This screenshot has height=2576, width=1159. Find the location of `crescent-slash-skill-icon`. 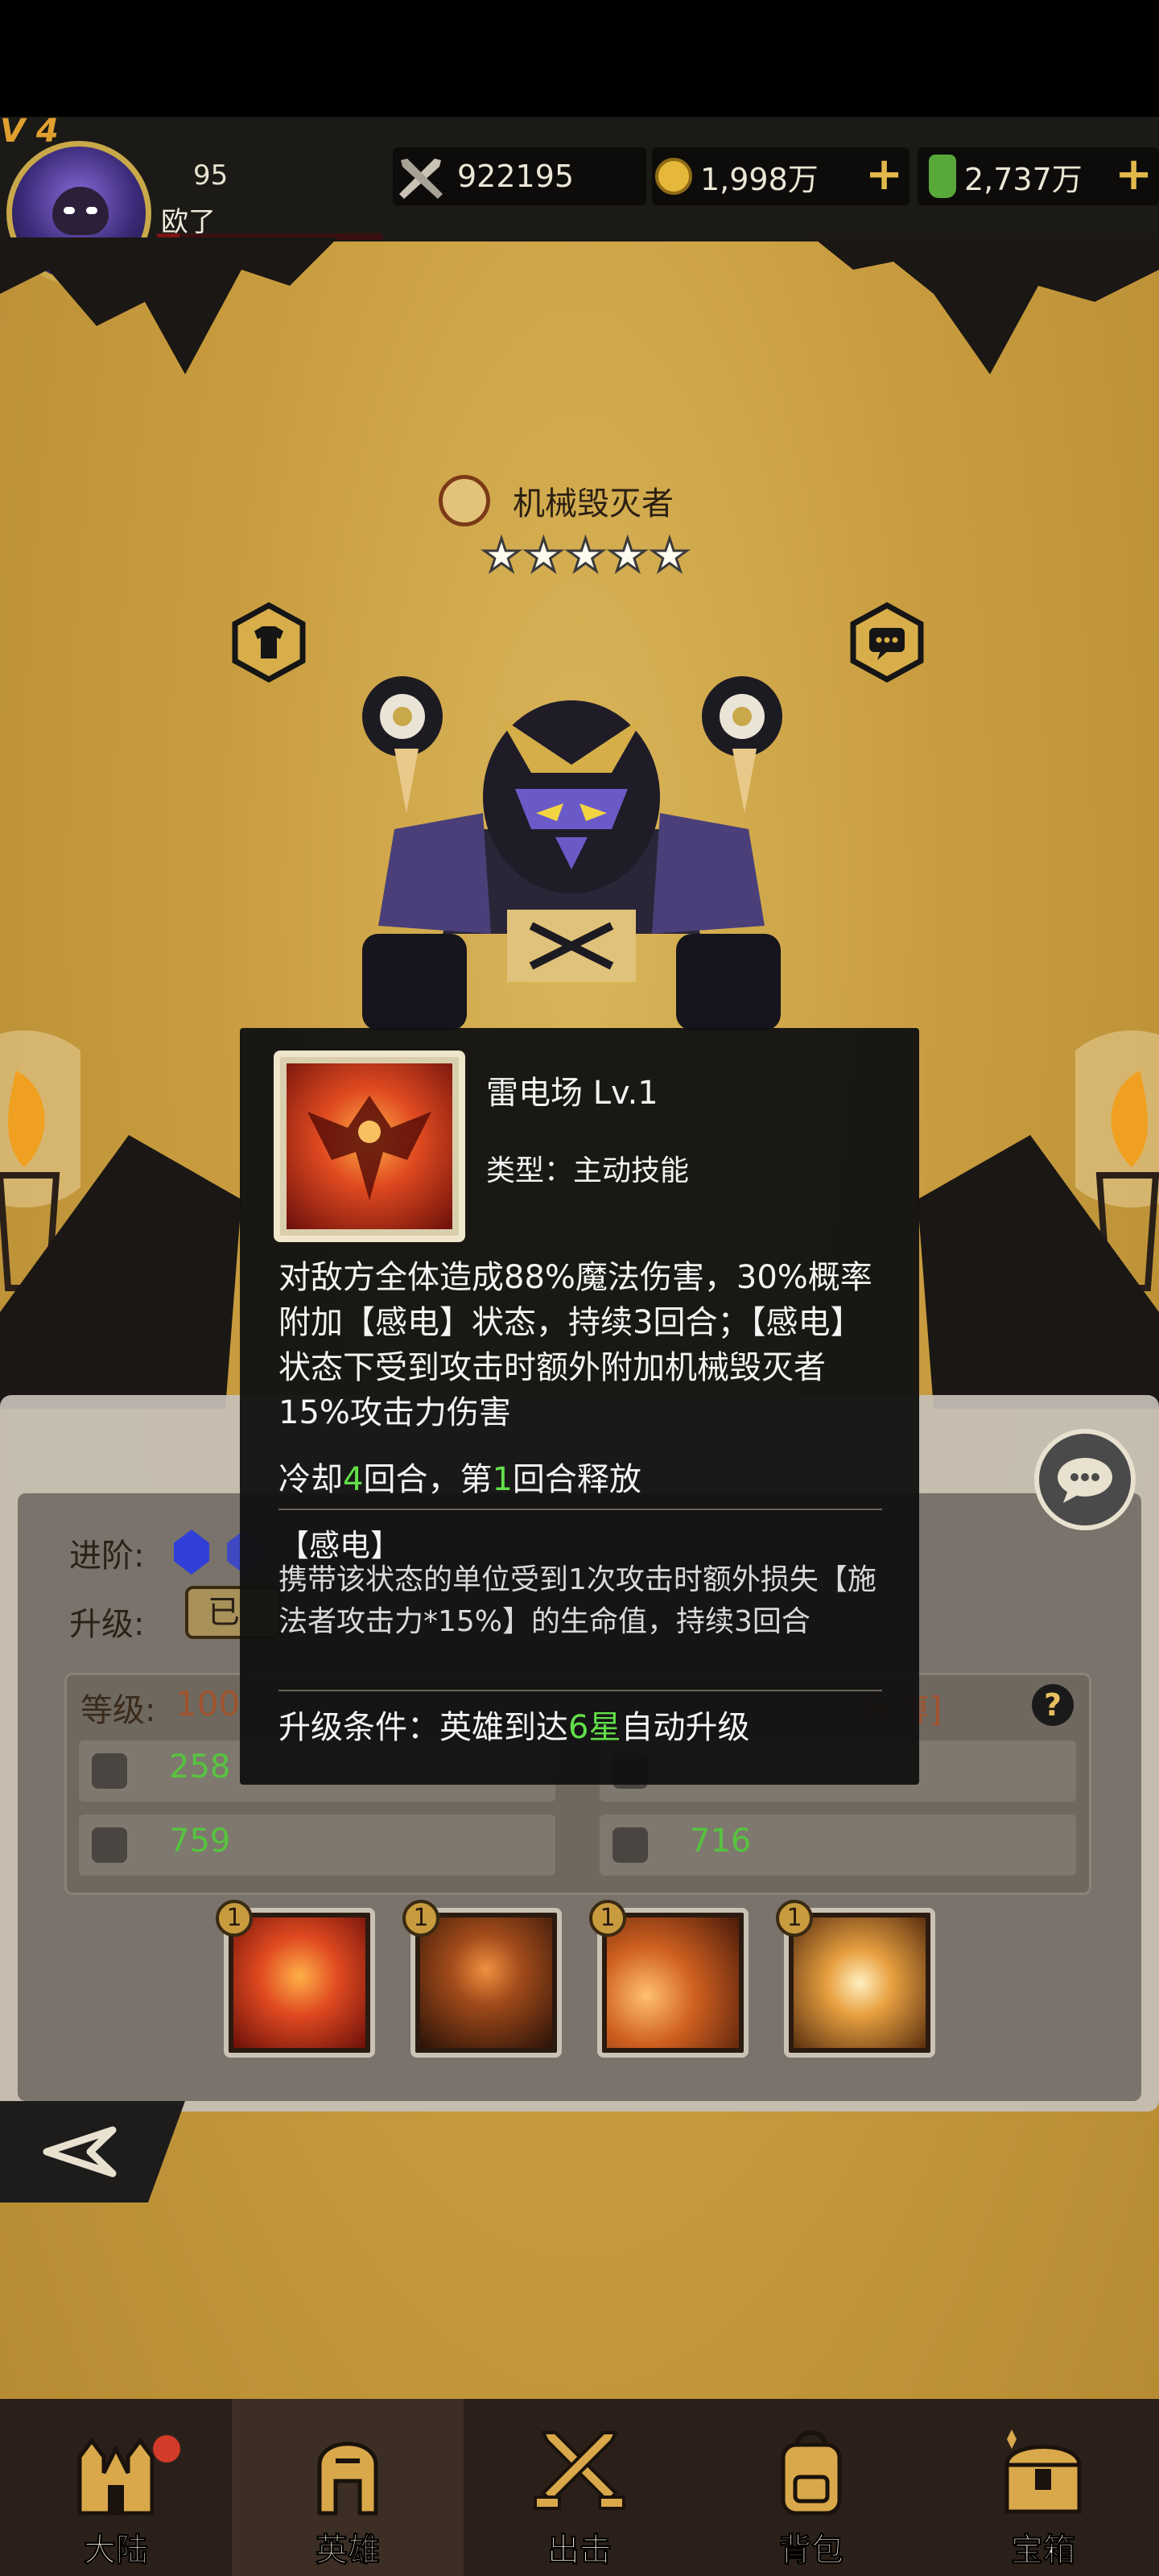

crescent-slash-skill-icon is located at coordinates (673, 1983).